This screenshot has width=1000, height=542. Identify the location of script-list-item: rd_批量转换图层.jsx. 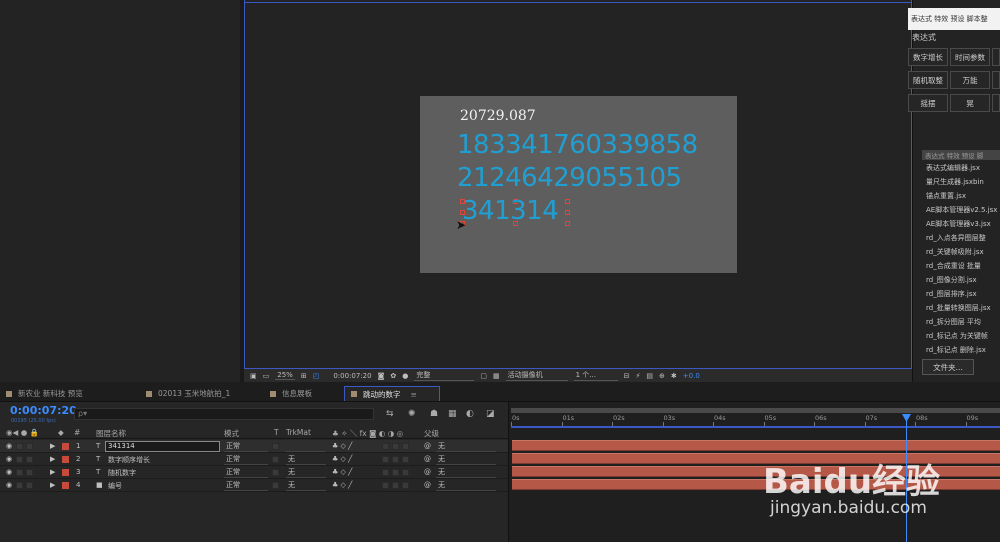
(963, 308).